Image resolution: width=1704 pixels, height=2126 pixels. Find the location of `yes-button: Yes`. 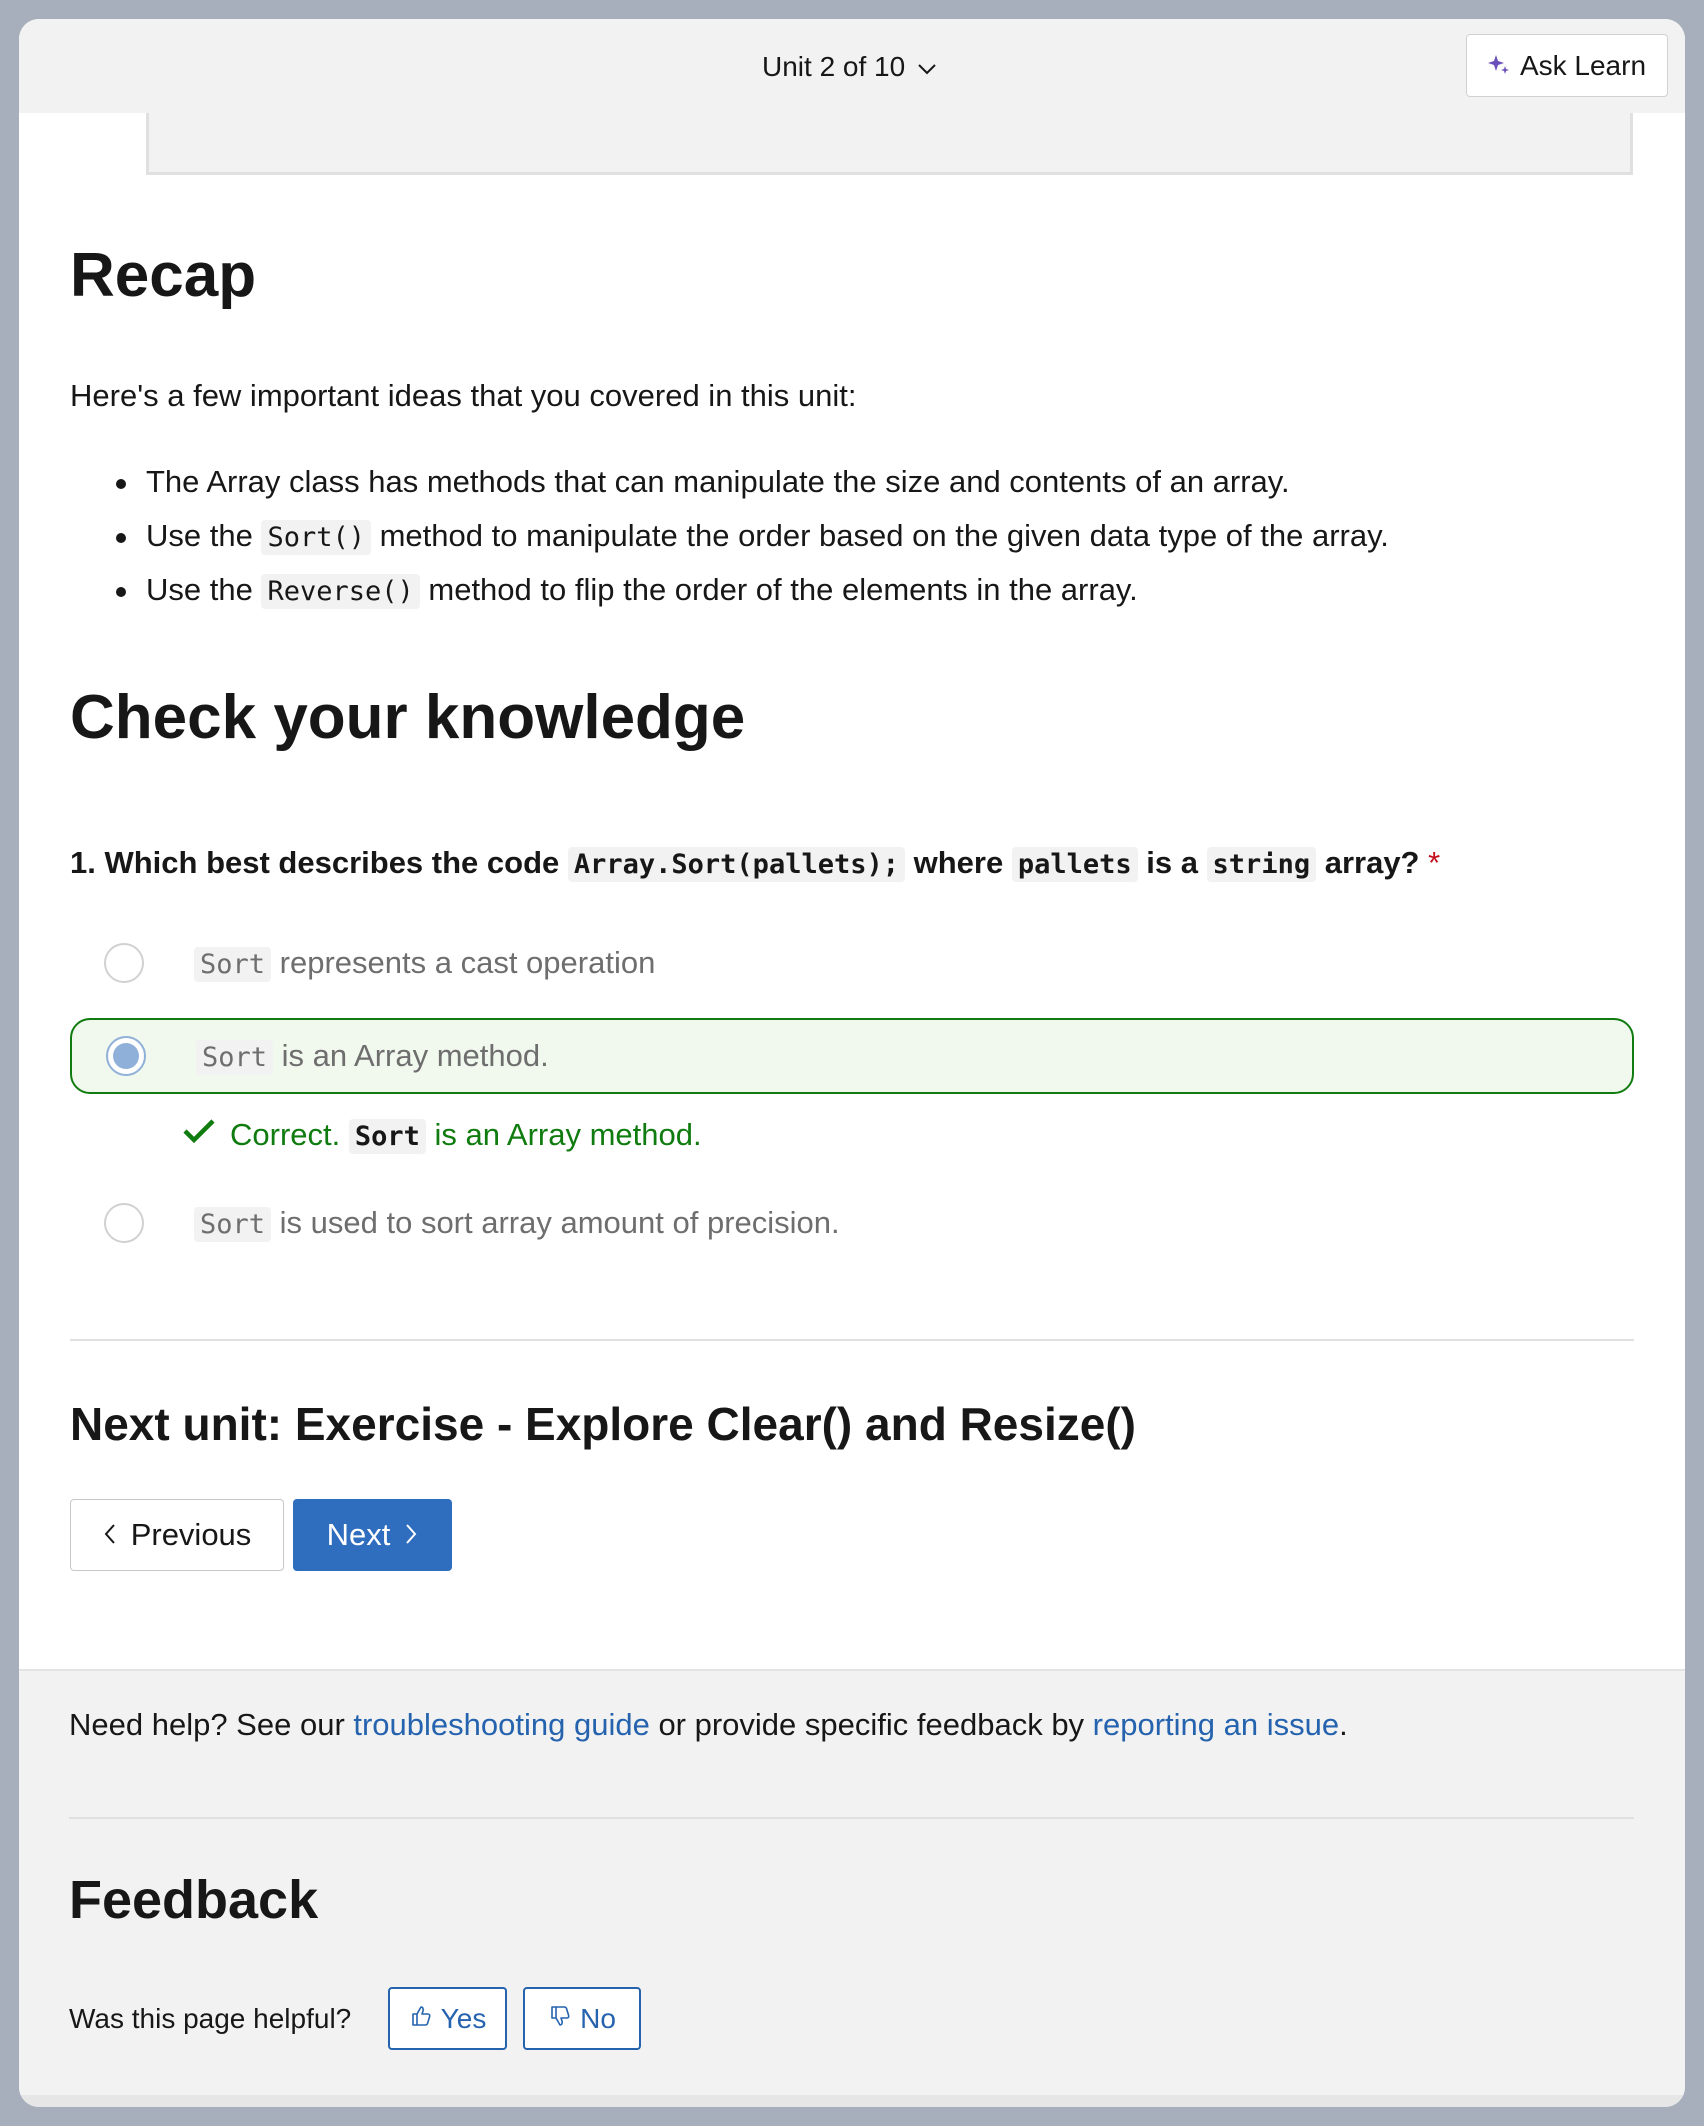

yes-button: Yes is located at coordinates (447, 2018).